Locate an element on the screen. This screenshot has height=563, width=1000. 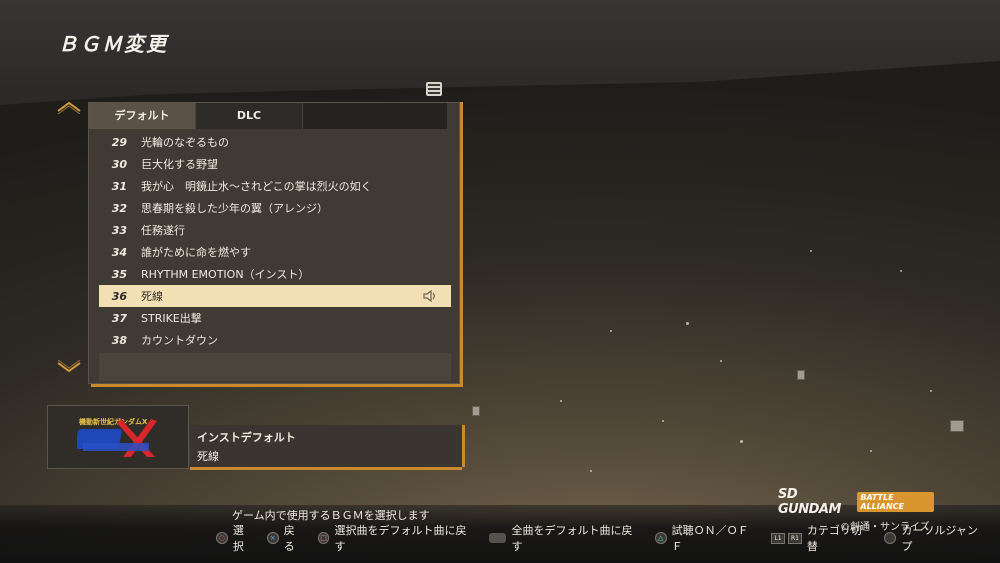
speaker-icon is located at coordinates (429, 296).